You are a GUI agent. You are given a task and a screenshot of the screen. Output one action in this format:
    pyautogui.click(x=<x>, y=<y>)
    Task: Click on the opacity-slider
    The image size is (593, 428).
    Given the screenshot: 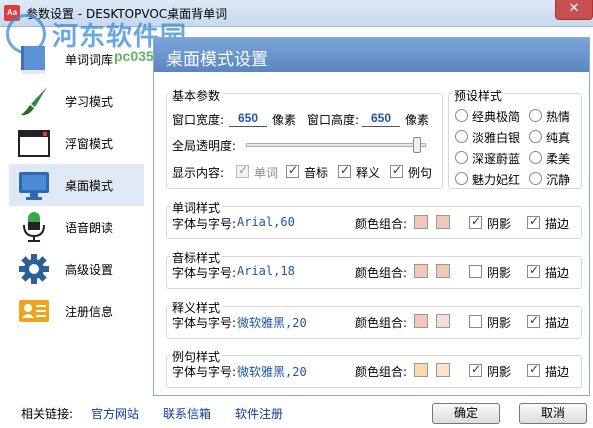 What is the action you would take?
    pyautogui.click(x=336, y=145)
    